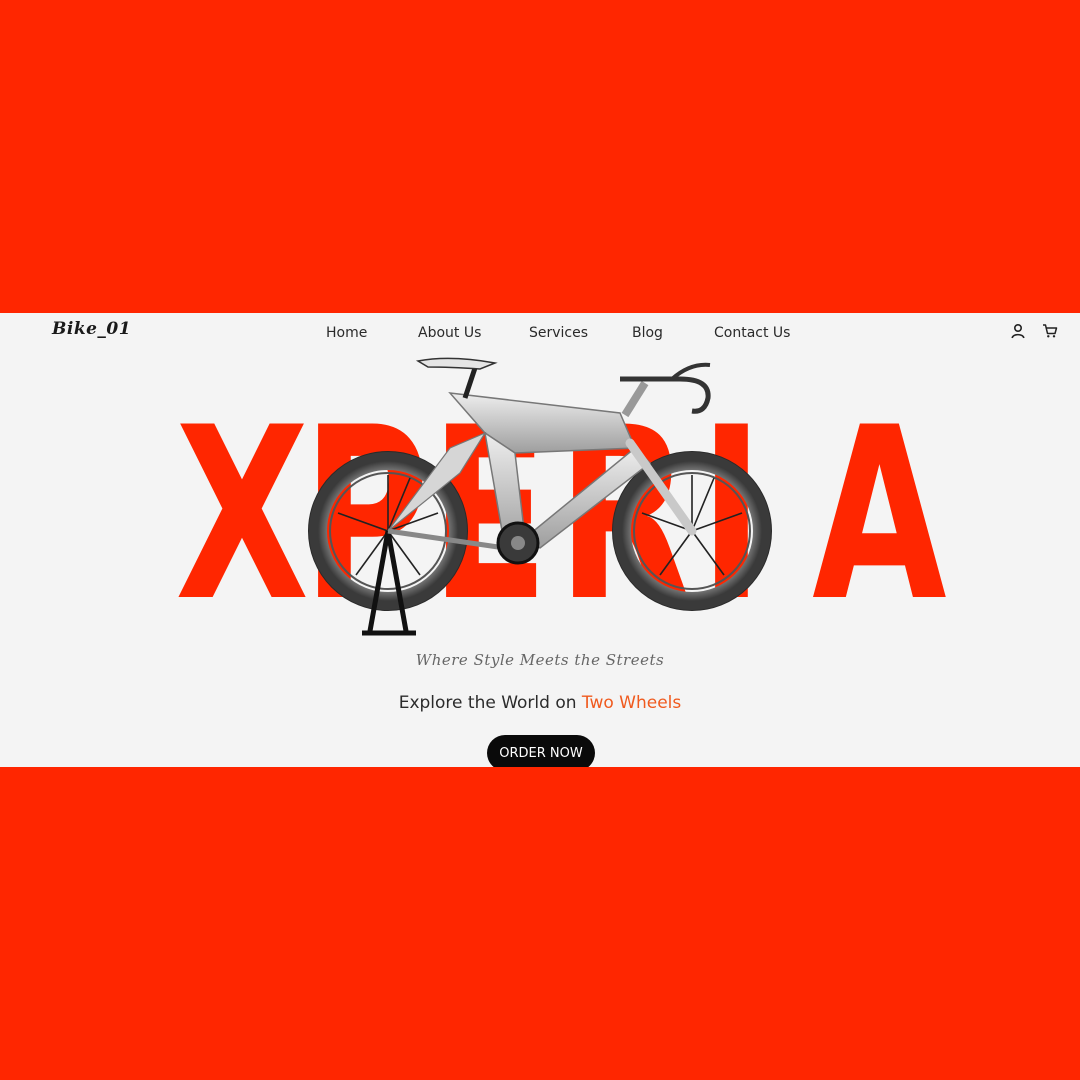 This screenshot has width=1080, height=1080. Describe the element at coordinates (1050, 331) in the screenshot. I see `cart-icon` at that location.